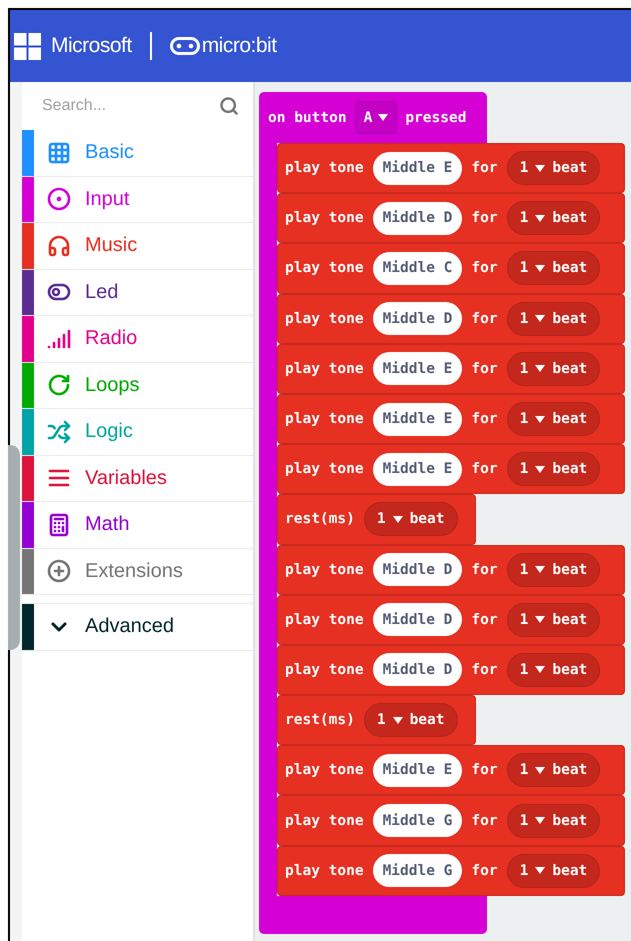 The image size is (631, 941). What do you see at coordinates (137, 627) in the screenshot?
I see `advanced-item: Advanced` at bounding box center [137, 627].